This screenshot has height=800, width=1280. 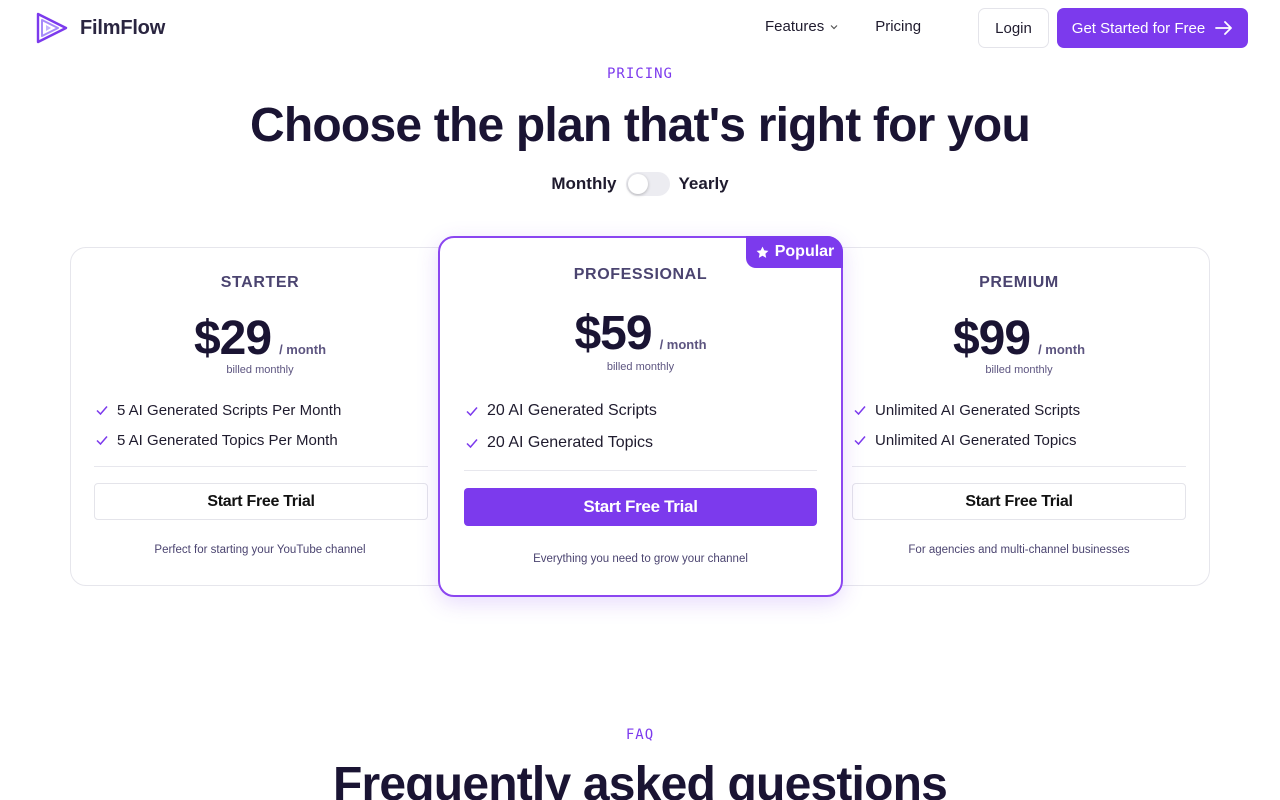 I want to click on feature-item: Unlimited AI Generated Topics, so click(x=1020, y=440).